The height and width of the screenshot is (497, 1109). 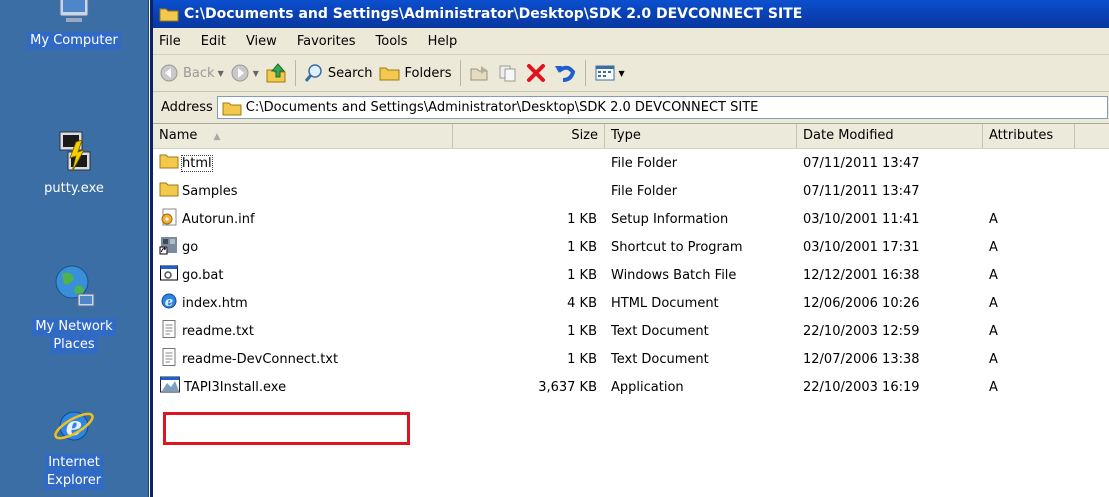 I want to click on move-to-button, so click(x=480, y=73).